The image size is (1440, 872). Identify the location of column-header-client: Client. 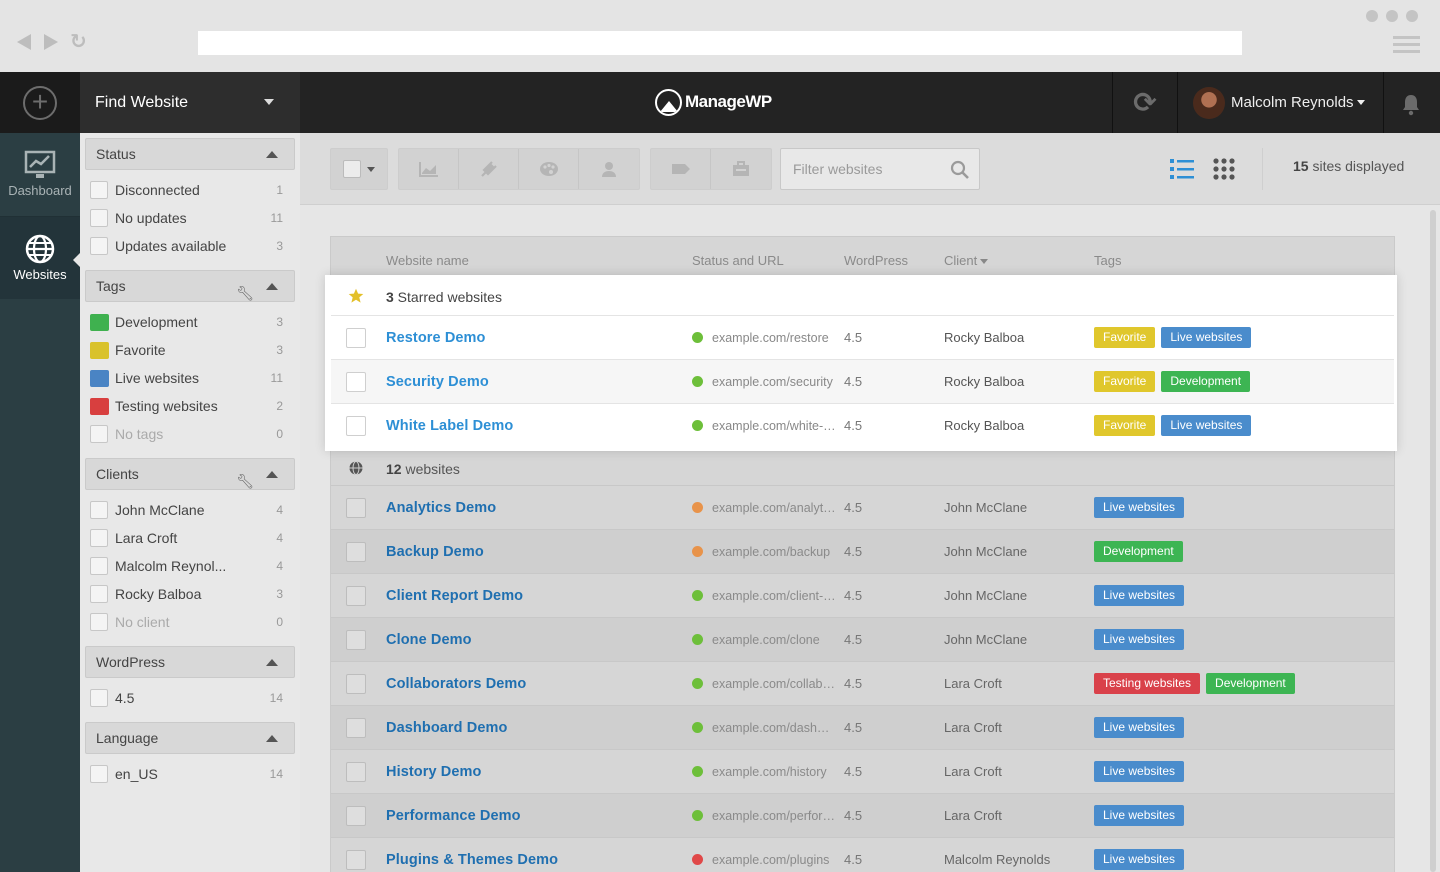
(966, 260).